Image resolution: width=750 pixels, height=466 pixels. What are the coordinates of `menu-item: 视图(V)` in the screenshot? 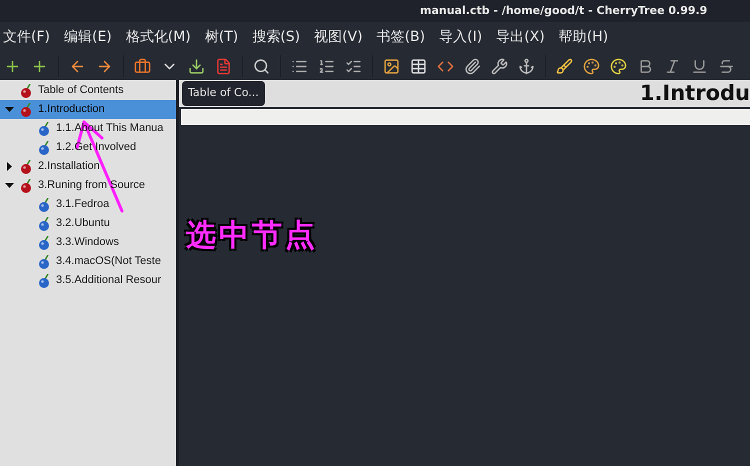 It's located at (338, 37).